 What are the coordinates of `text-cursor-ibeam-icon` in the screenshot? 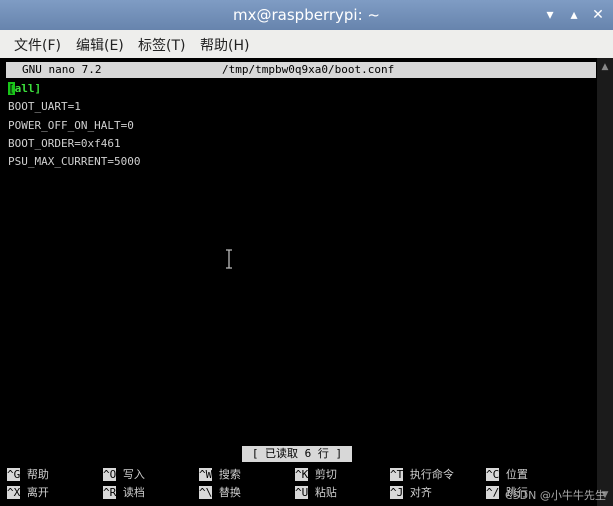 It's located at (229, 259).